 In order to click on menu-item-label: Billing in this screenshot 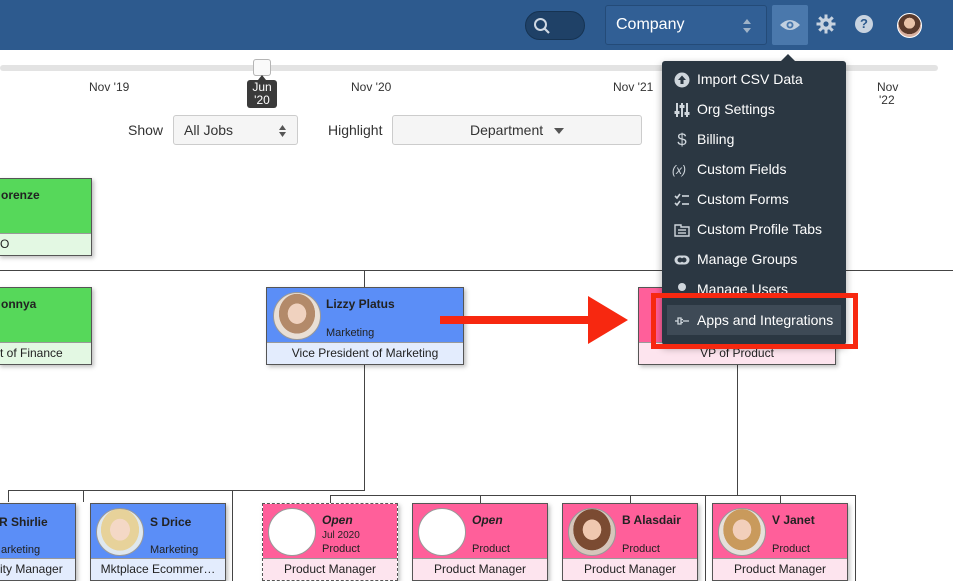, I will do `click(716, 139)`.